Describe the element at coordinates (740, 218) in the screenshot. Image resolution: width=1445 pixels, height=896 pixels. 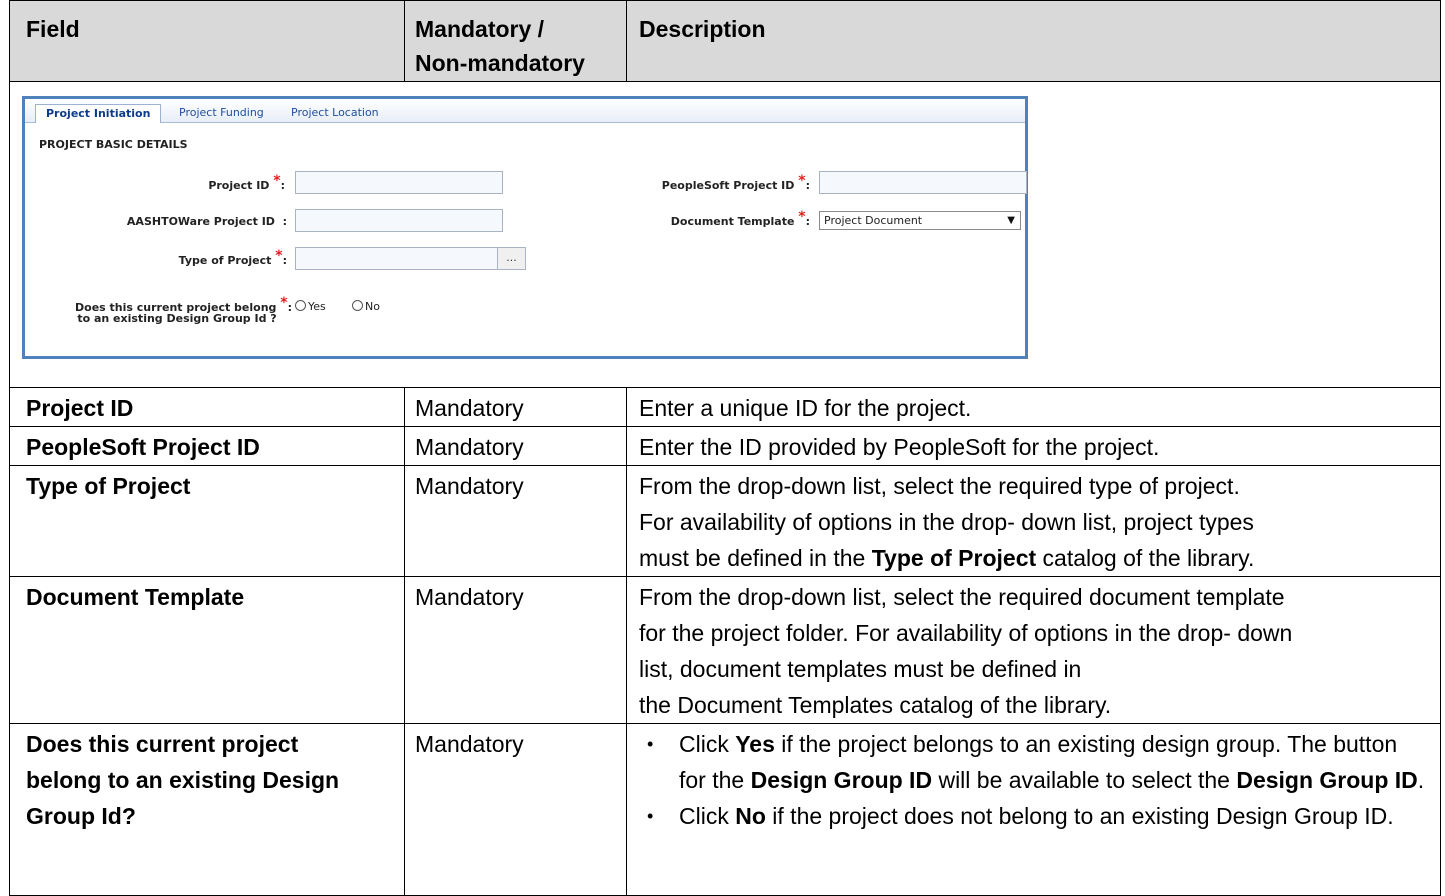
I see `document-template-label: Document Template *:` at that location.